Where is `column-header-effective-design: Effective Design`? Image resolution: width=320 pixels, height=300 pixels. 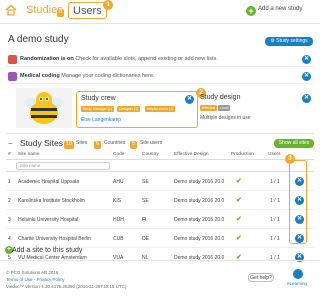 column-header-effective-design: Effective Design is located at coordinates (191, 154).